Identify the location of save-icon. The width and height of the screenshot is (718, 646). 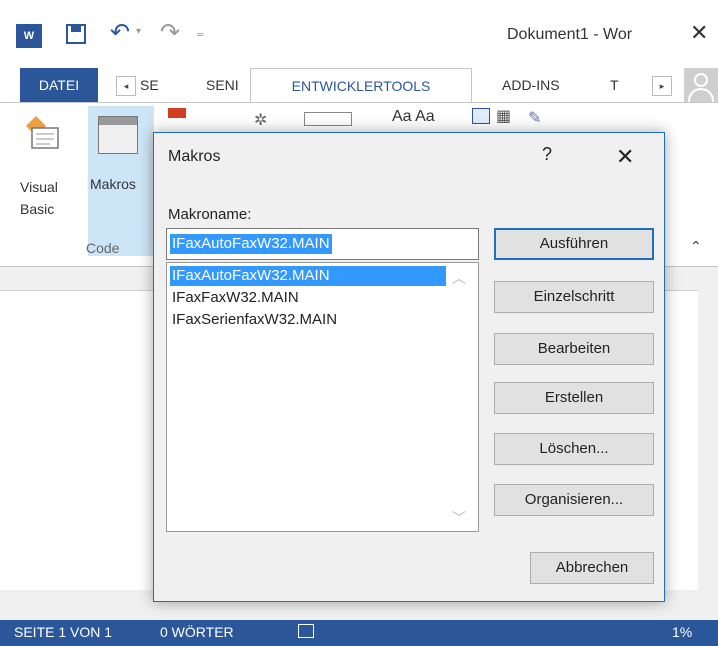
(76, 34).